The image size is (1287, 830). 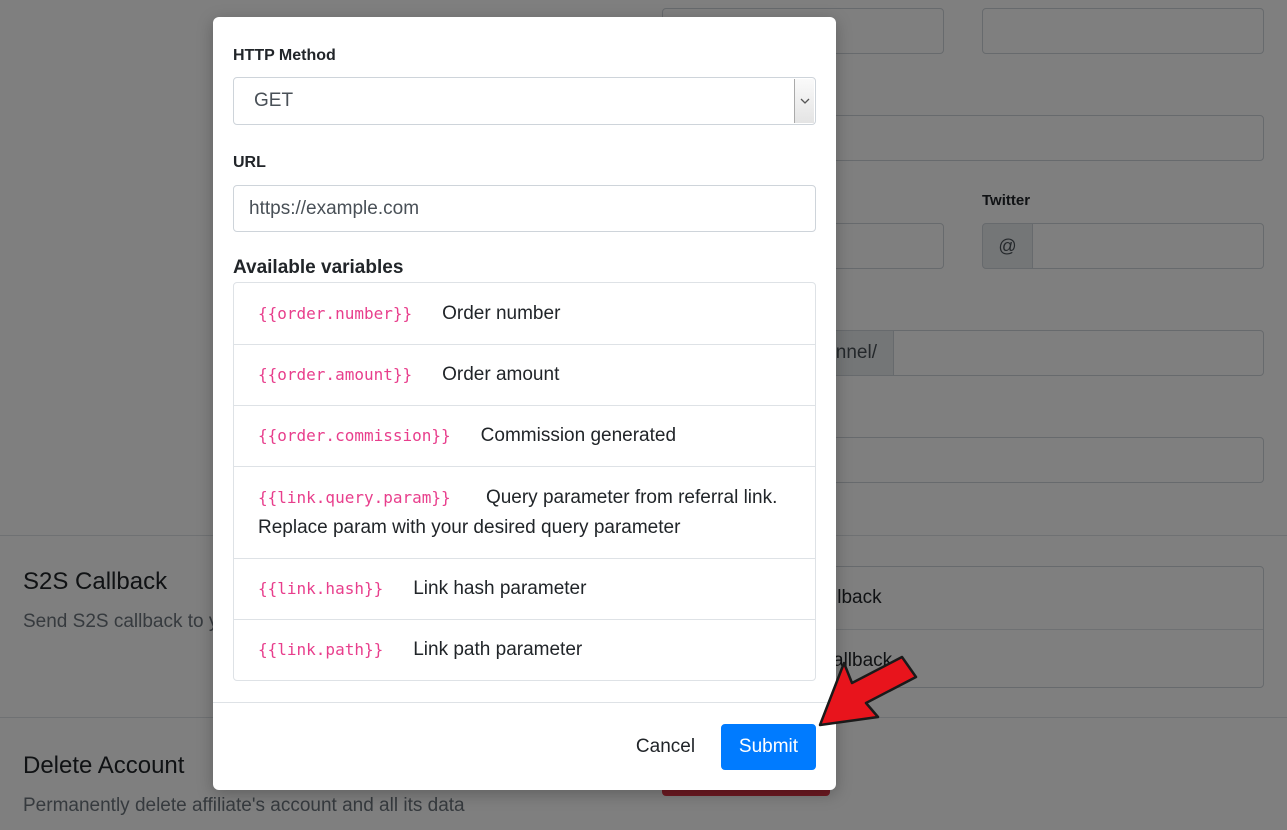 I want to click on list-item: {{order.amount}} Order amount, so click(x=524, y=374).